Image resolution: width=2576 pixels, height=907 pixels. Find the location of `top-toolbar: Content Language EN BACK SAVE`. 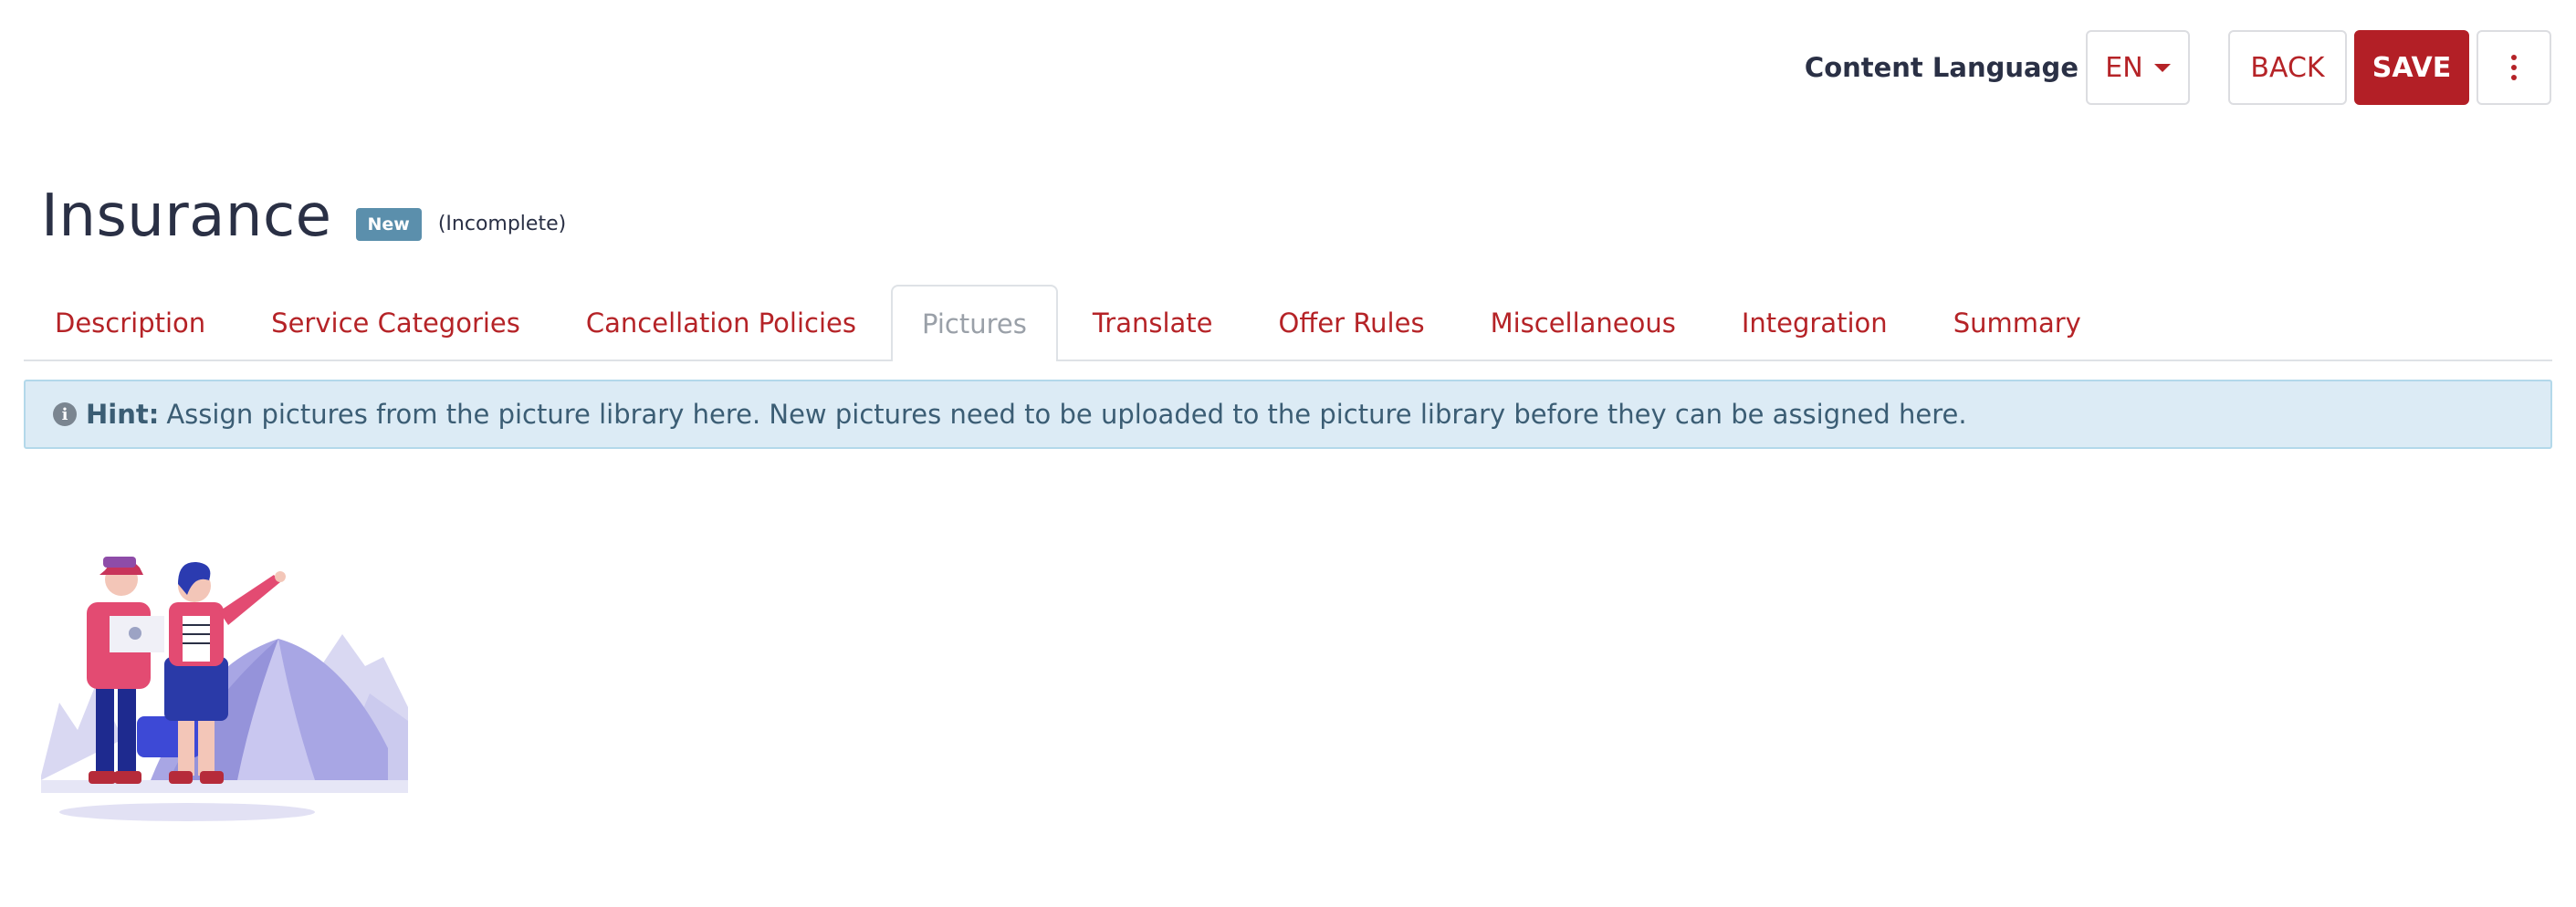

top-toolbar: Content Language EN BACK SAVE is located at coordinates (2178, 68).